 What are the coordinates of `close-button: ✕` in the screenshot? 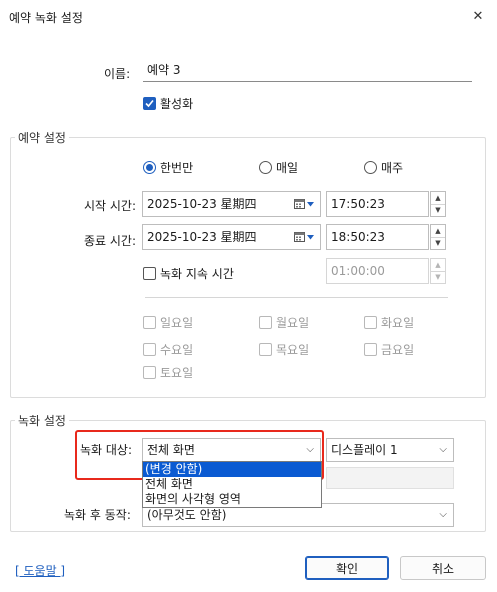 It's located at (478, 16).